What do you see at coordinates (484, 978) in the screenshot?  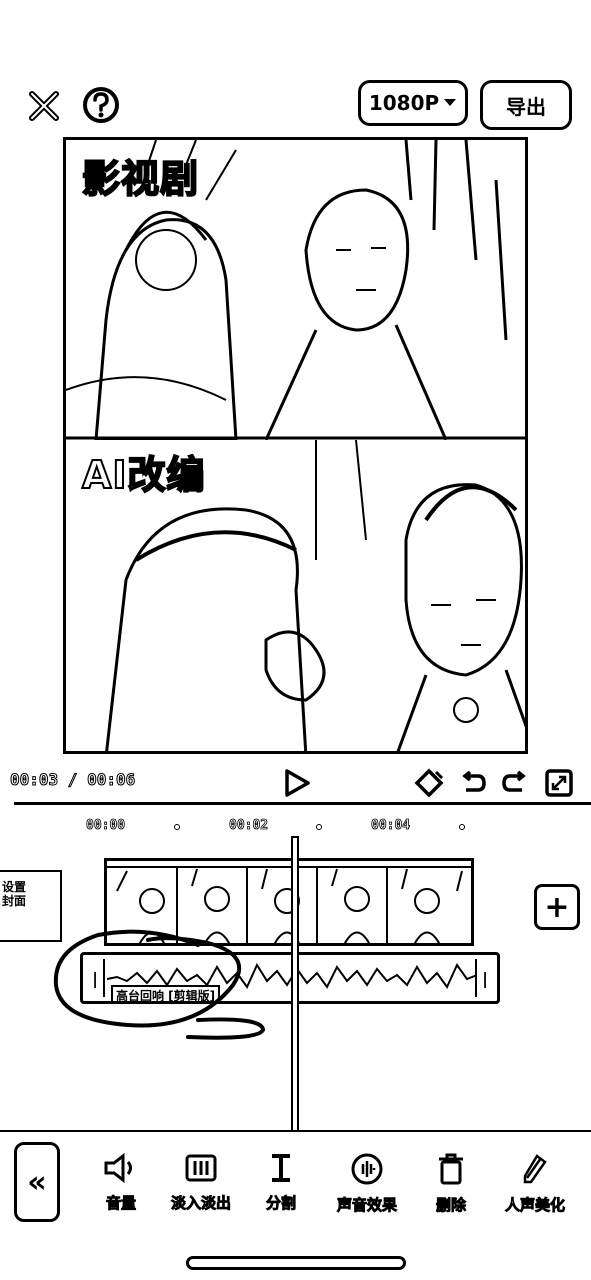 I see `trim-handle-right: |` at bounding box center [484, 978].